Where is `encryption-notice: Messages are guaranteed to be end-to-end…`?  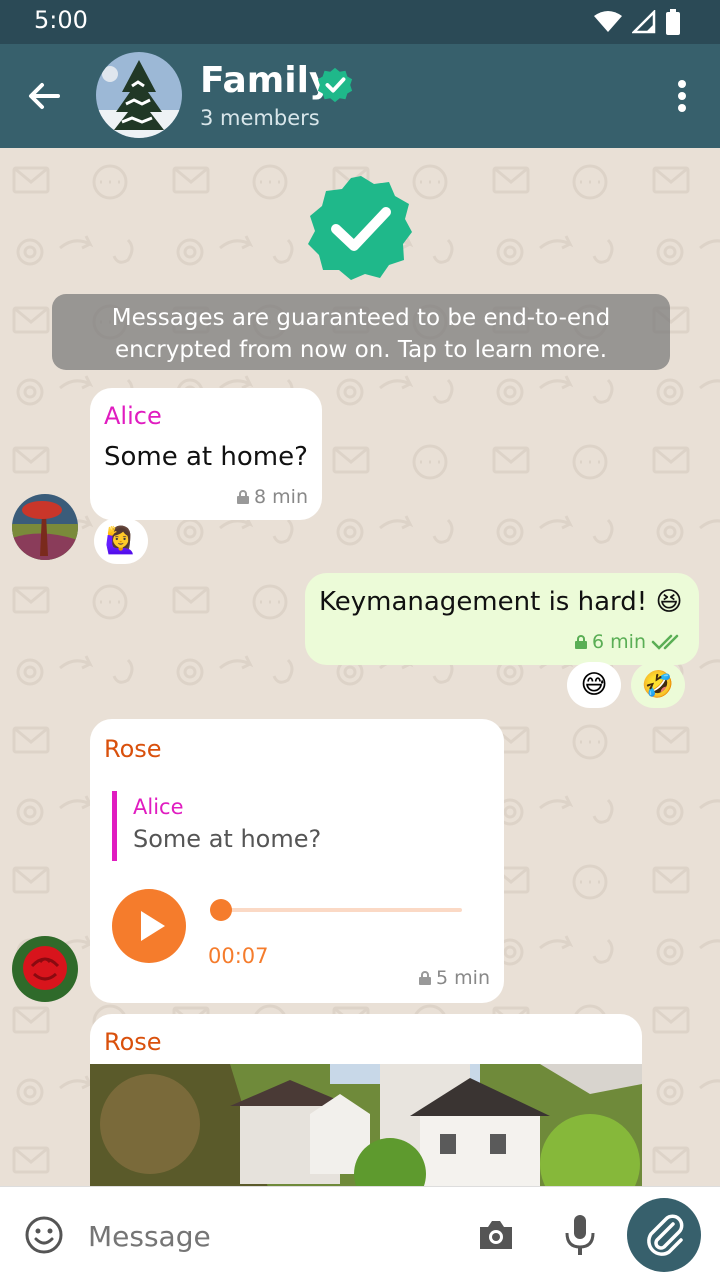
encryption-notice: Messages are guaranteed to be end-to-end… is located at coordinates (361, 332).